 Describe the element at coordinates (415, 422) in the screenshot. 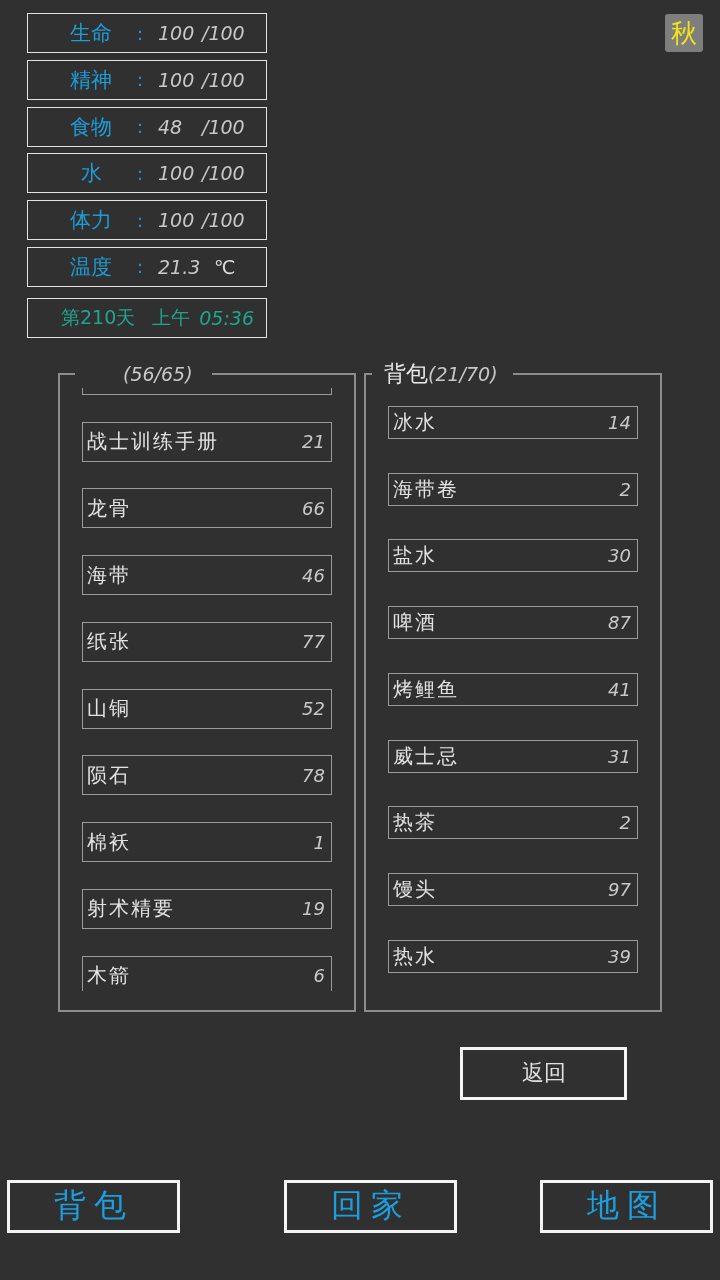

I see `item-name: 冰水` at that location.